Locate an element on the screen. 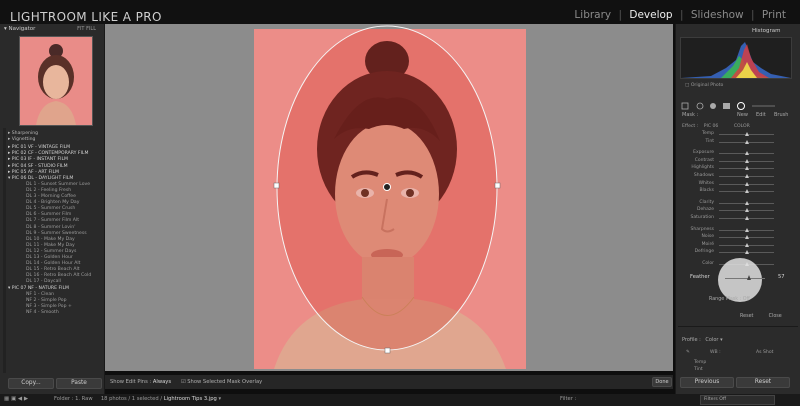  module-develop: Develop is located at coordinates (650, 15).